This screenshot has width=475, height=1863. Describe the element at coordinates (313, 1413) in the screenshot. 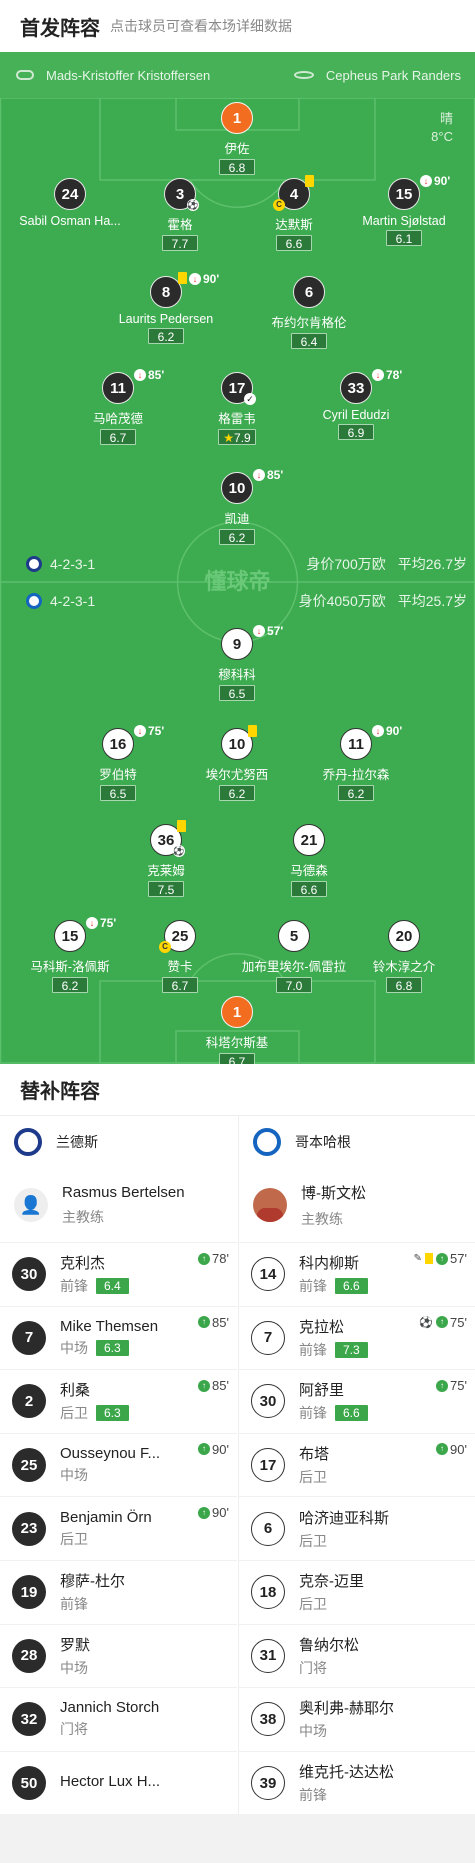

I see `sub-position: 前锋` at that location.